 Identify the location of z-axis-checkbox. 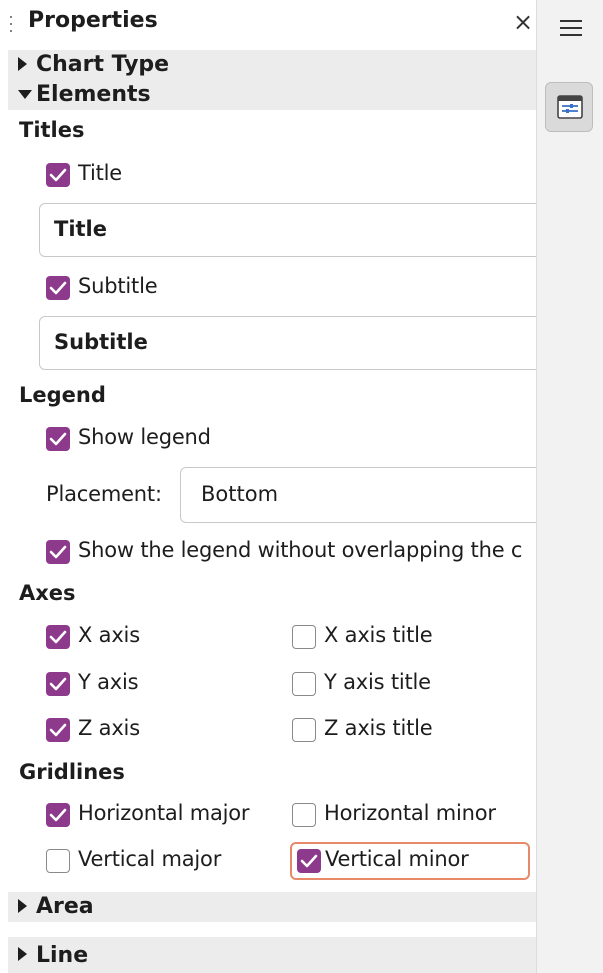
(58, 730).